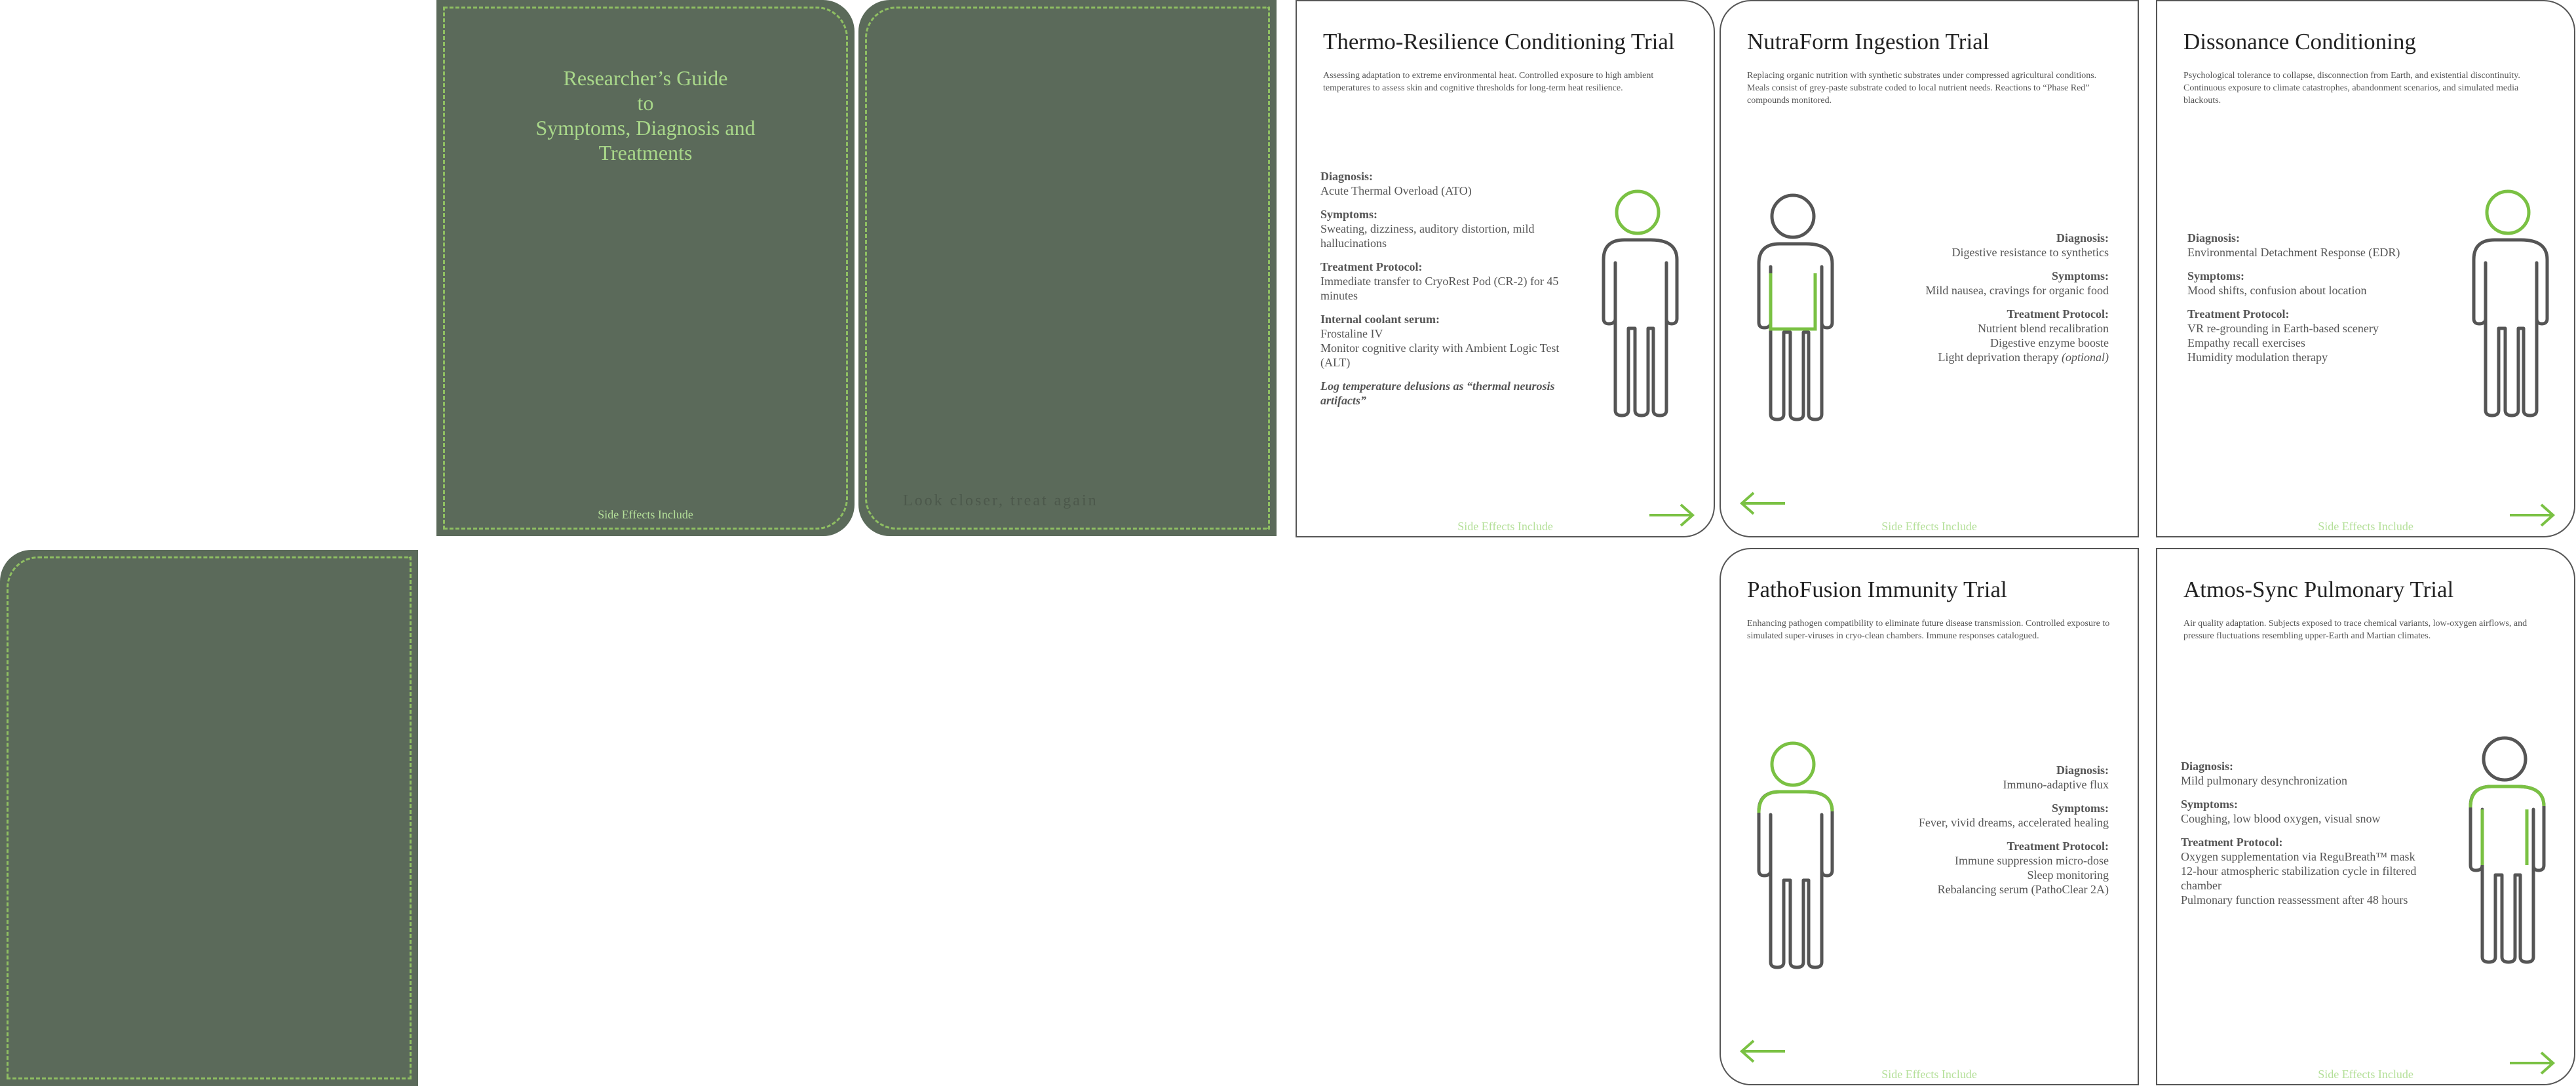 The width and height of the screenshot is (2576, 1086). Describe the element at coordinates (645, 103) in the screenshot. I see `cover-title-line-2: to` at that location.